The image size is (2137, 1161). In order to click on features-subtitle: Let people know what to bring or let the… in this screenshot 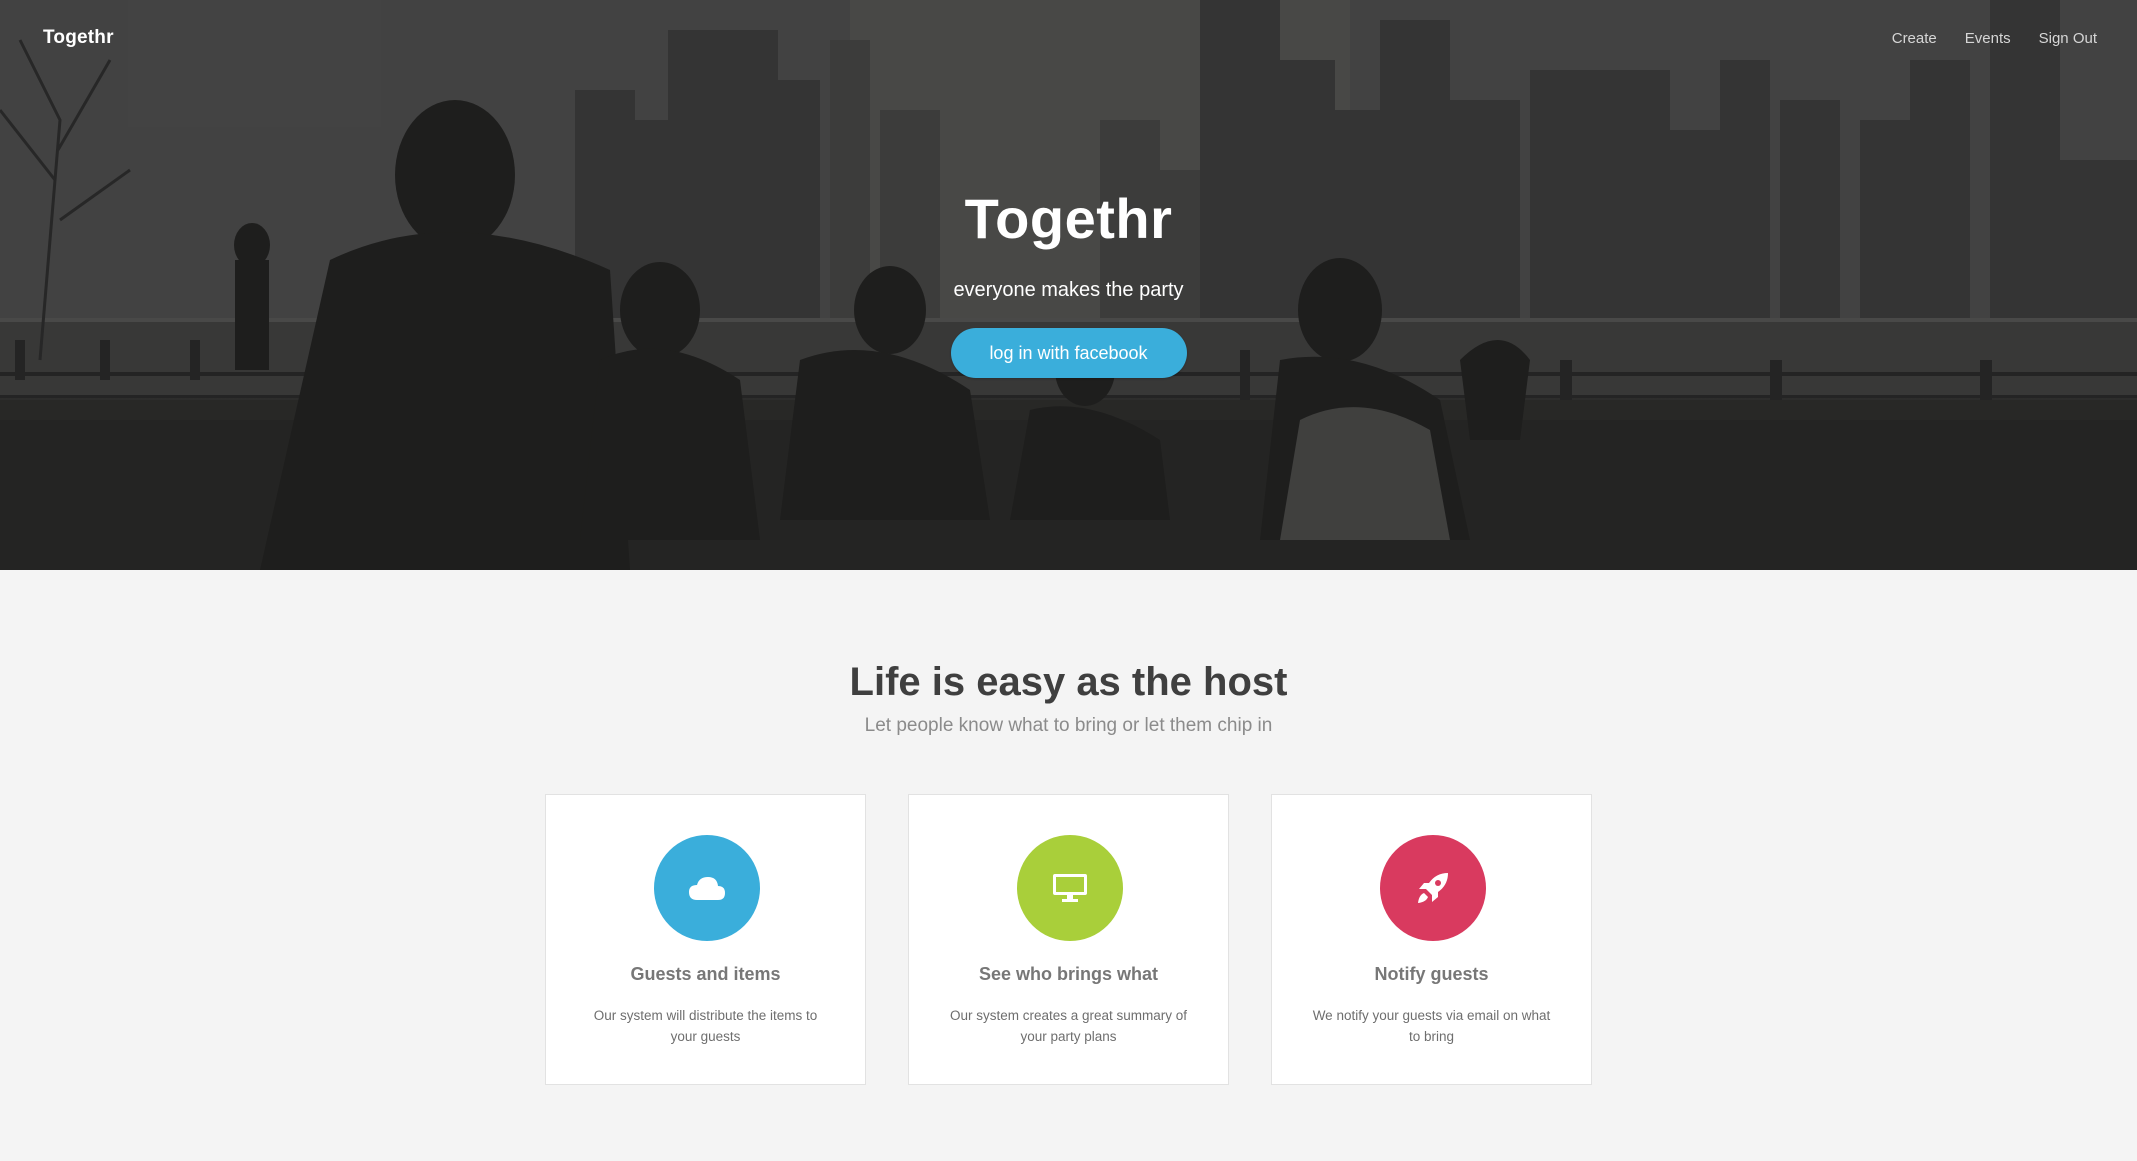, I will do `click(1068, 725)`.